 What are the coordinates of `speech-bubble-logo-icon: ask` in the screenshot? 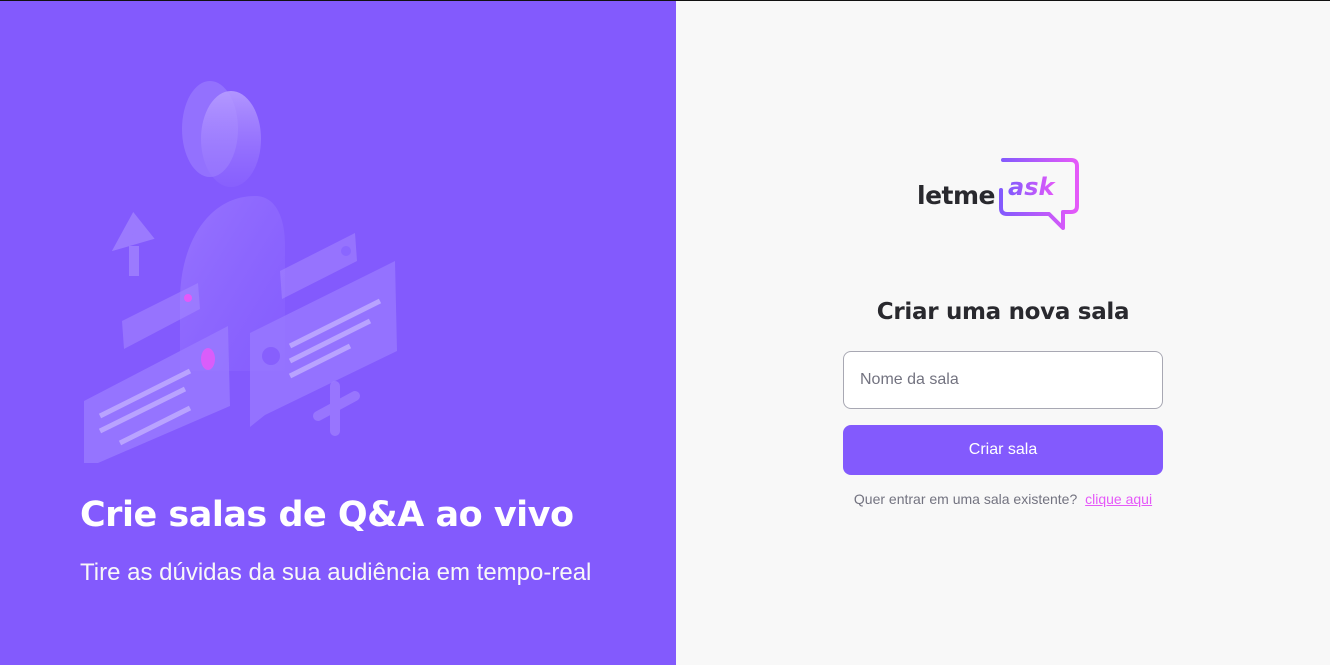 It's located at (1038, 194).